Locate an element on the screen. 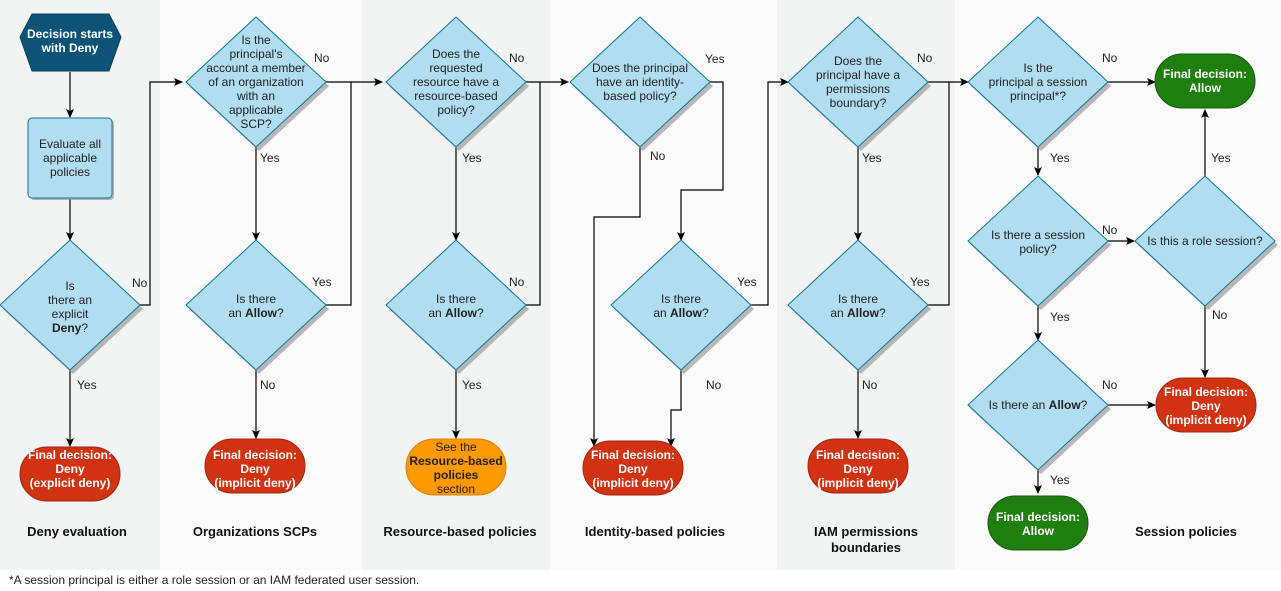  svg-text: Does the principal is located at coordinates (640, 68).